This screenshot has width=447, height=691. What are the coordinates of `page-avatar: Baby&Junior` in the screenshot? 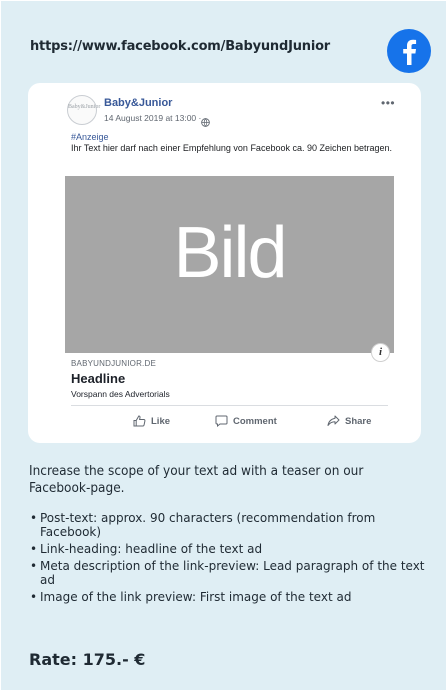 It's located at (84, 110).